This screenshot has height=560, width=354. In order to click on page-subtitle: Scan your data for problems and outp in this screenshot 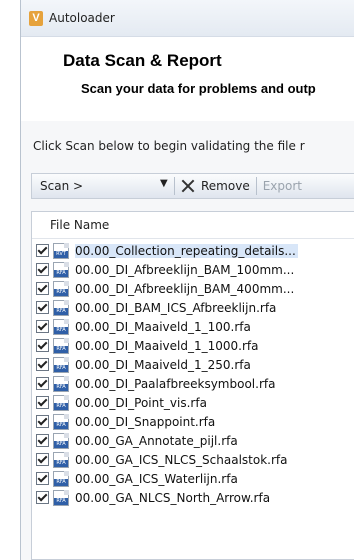, I will do `click(198, 88)`.